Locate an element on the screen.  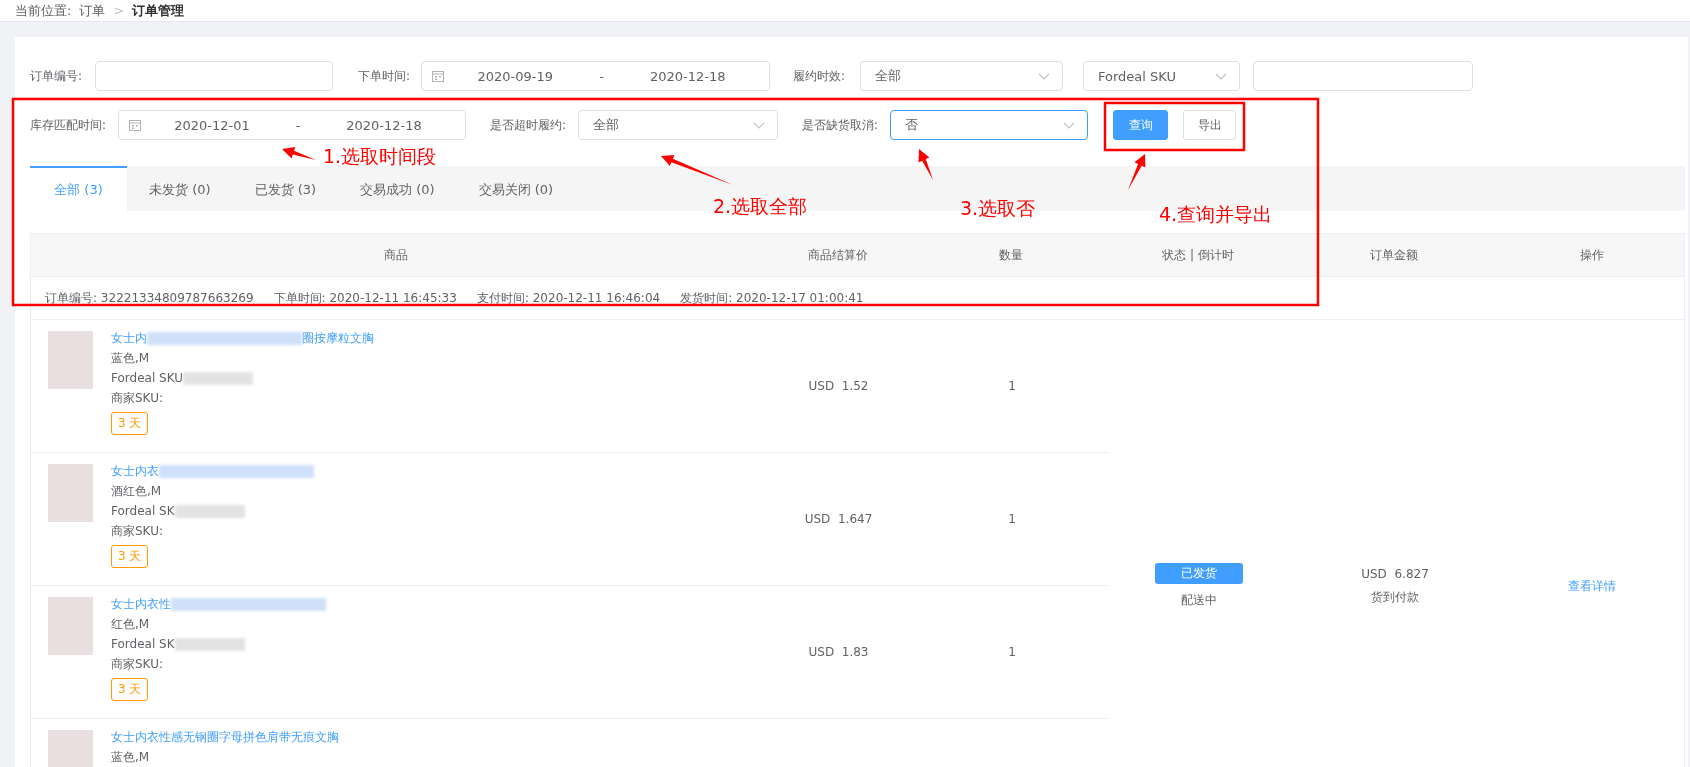
column-header: 商品 is located at coordinates (395, 255).